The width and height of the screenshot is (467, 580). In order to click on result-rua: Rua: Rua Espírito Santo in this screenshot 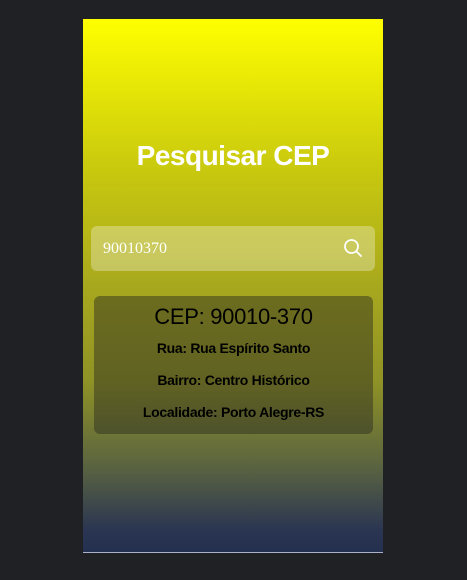, I will do `click(233, 348)`.